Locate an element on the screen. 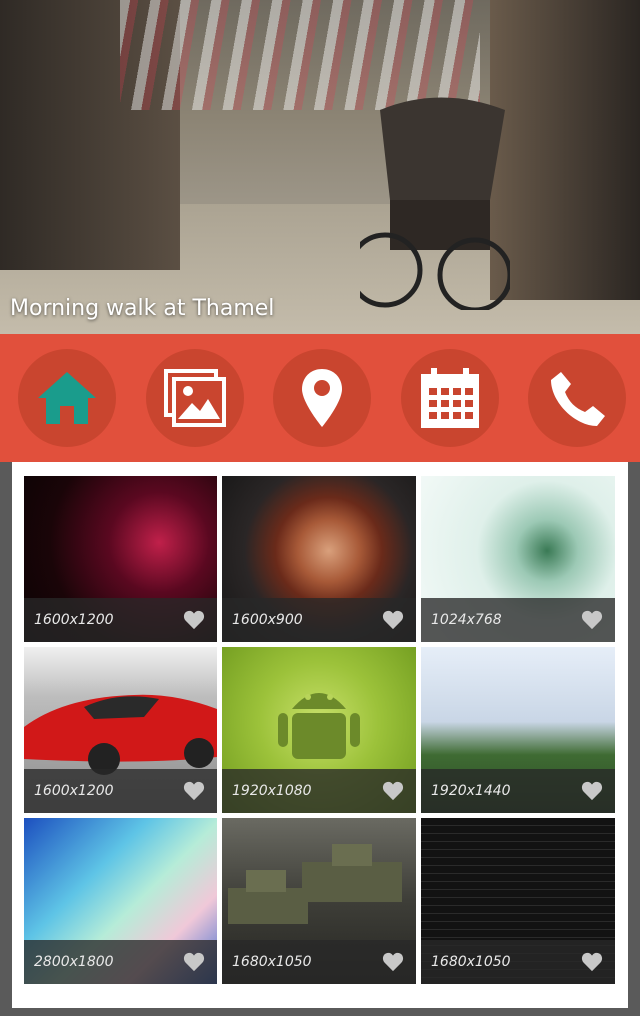  tile-info-bar: 2800x1800 is located at coordinates (120, 962).